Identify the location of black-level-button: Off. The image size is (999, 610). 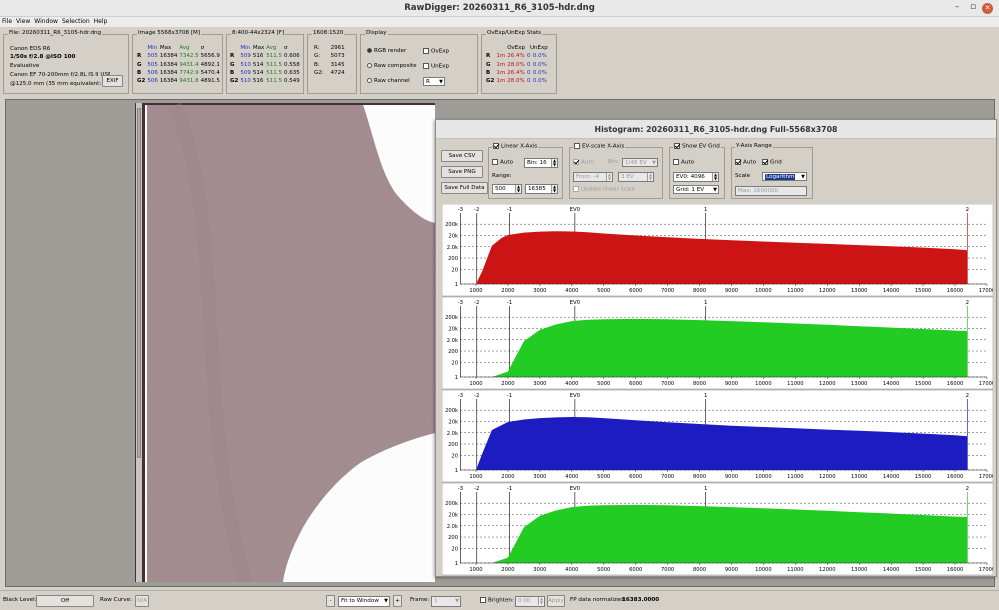
(65, 601).